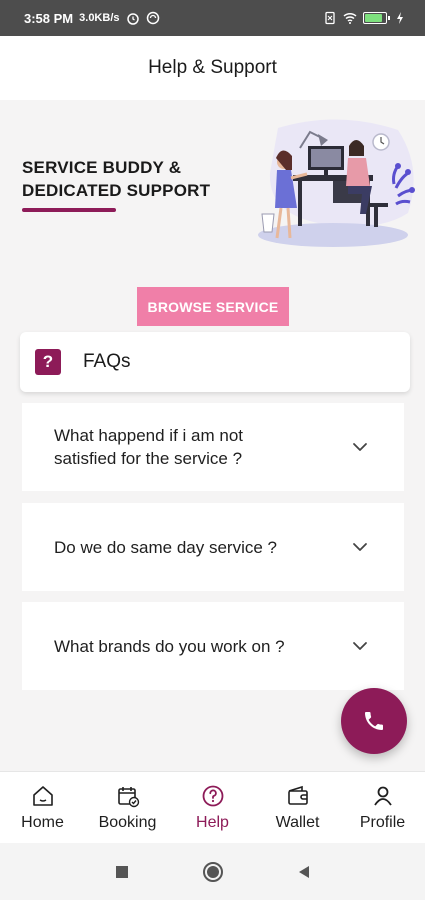  I want to click on user-icon, so click(382, 796).